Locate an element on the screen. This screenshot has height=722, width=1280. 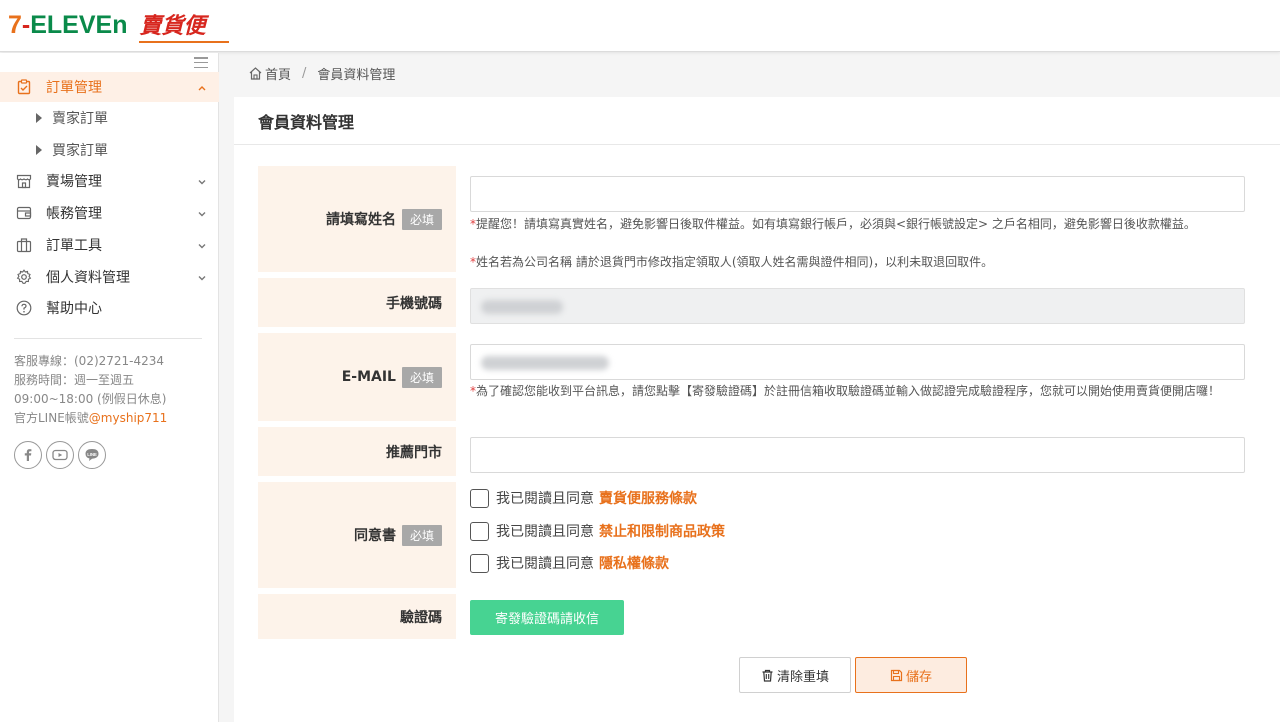
sidebar-item-order-tools: 訂單工具 is located at coordinates (109, 245).